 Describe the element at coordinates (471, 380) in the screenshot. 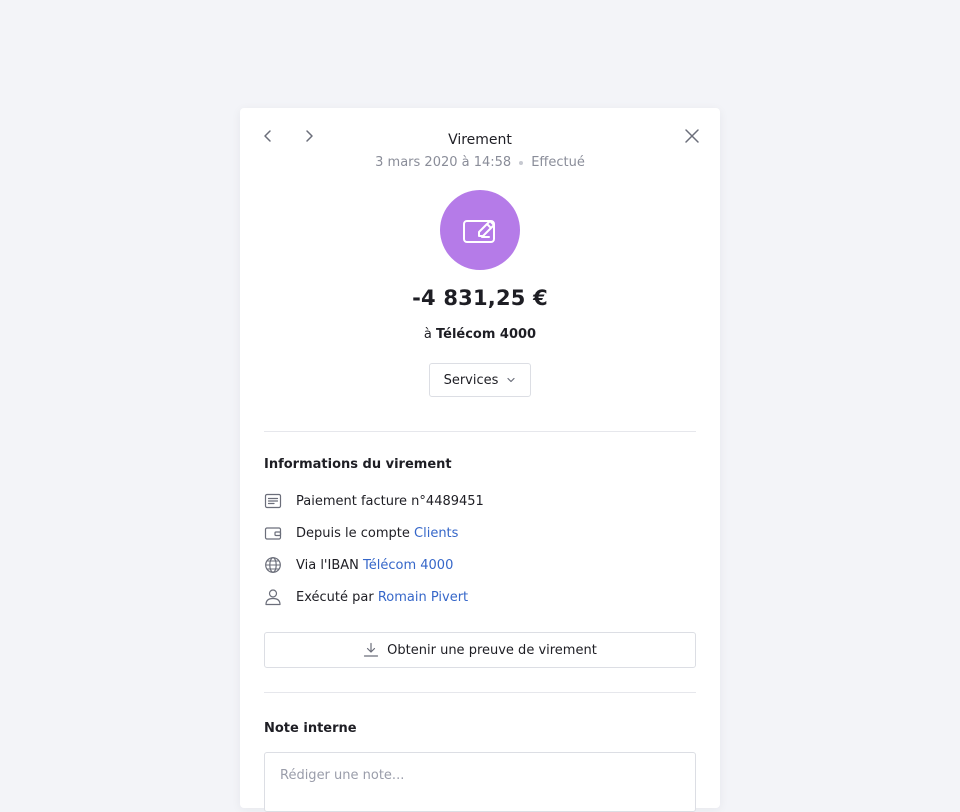

I see `category-selected-label: Services` at that location.